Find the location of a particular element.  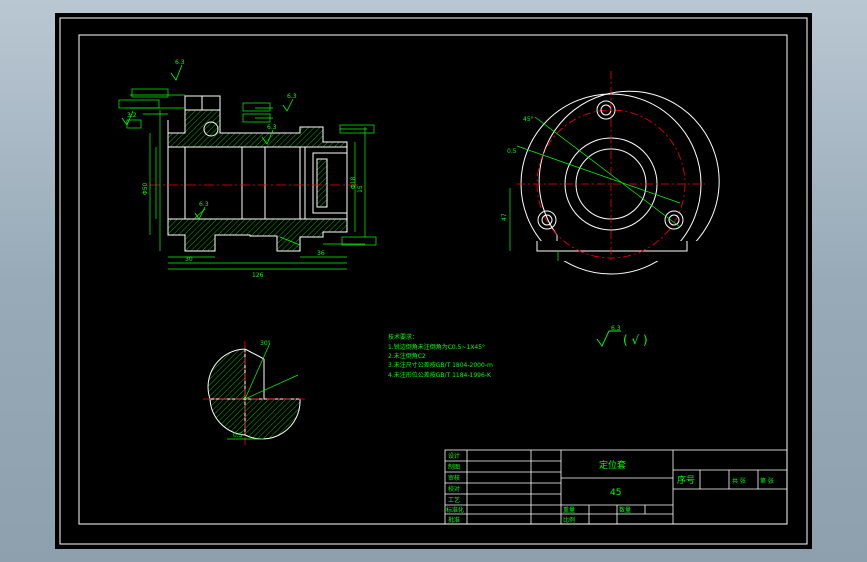

tb-cell-2: 第 张 is located at coordinates (767, 481).